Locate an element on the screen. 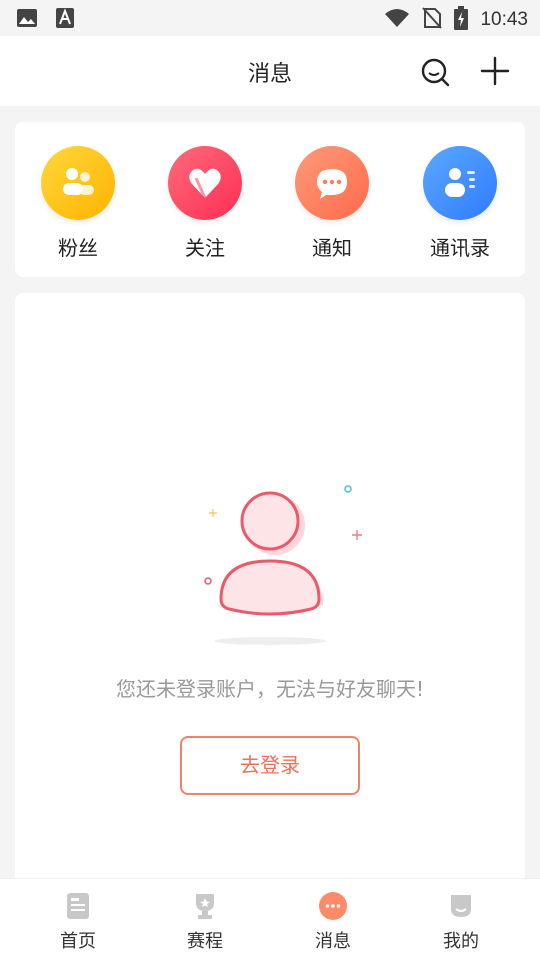 The width and height of the screenshot is (540, 960). tab-label: 我的 is located at coordinates (461, 941).